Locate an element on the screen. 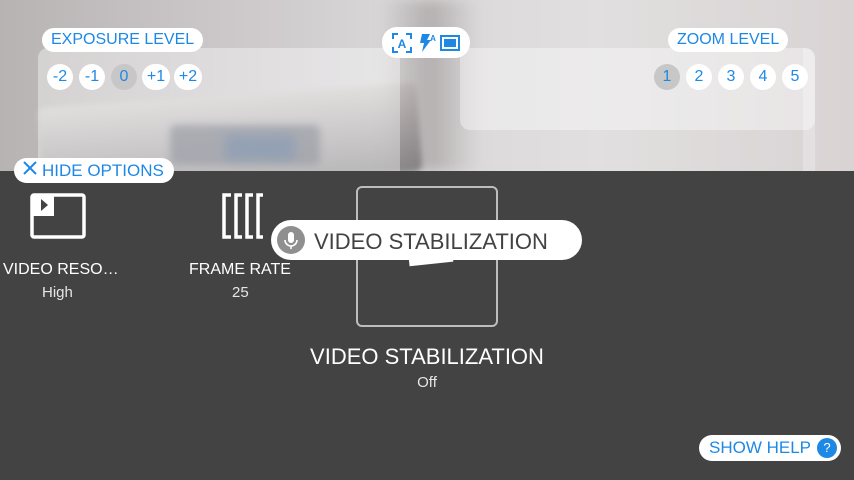 The height and width of the screenshot is (480, 854). frame-rate-icon is located at coordinates (243, 218).